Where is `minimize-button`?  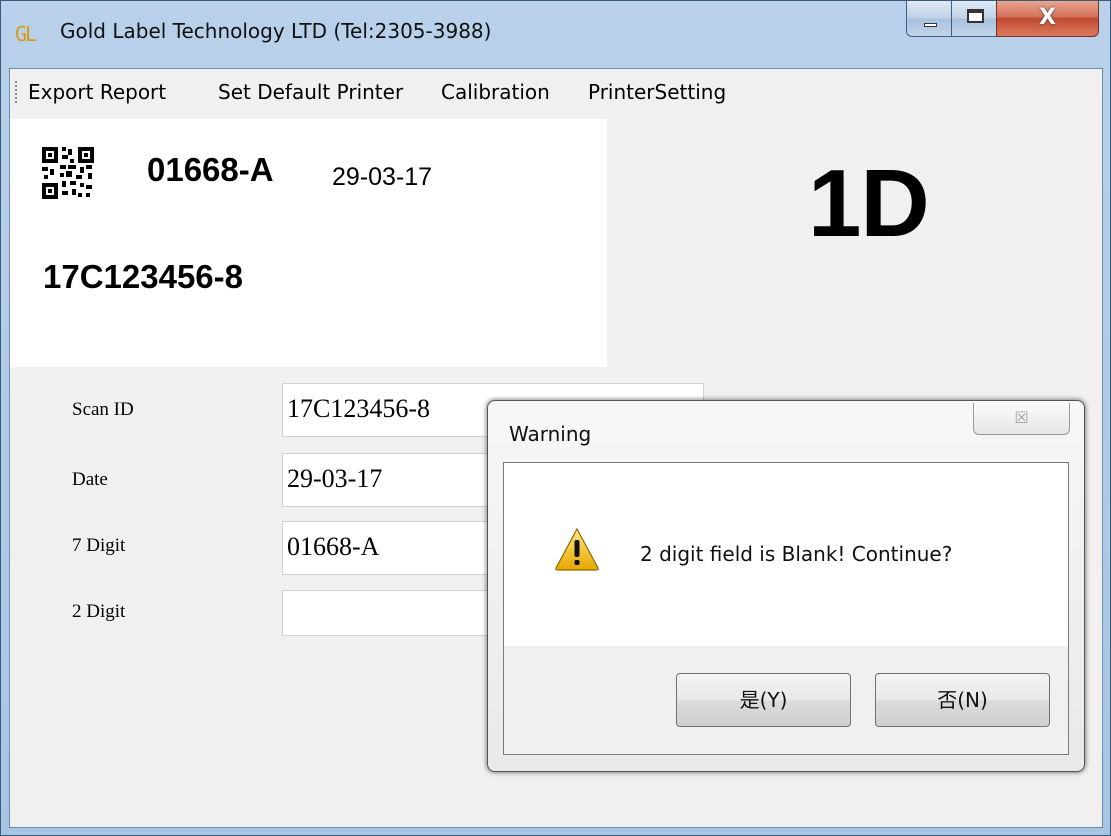 minimize-button is located at coordinates (929, 19).